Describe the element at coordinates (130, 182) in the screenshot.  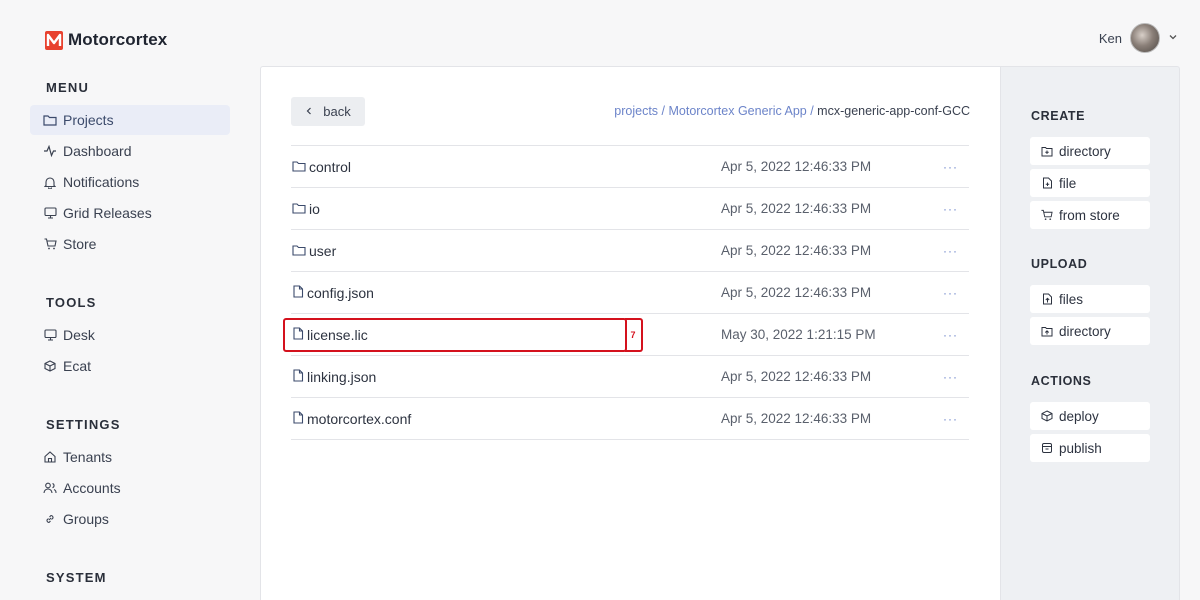
I see `sidebar-item-notifications: Notifications` at that location.